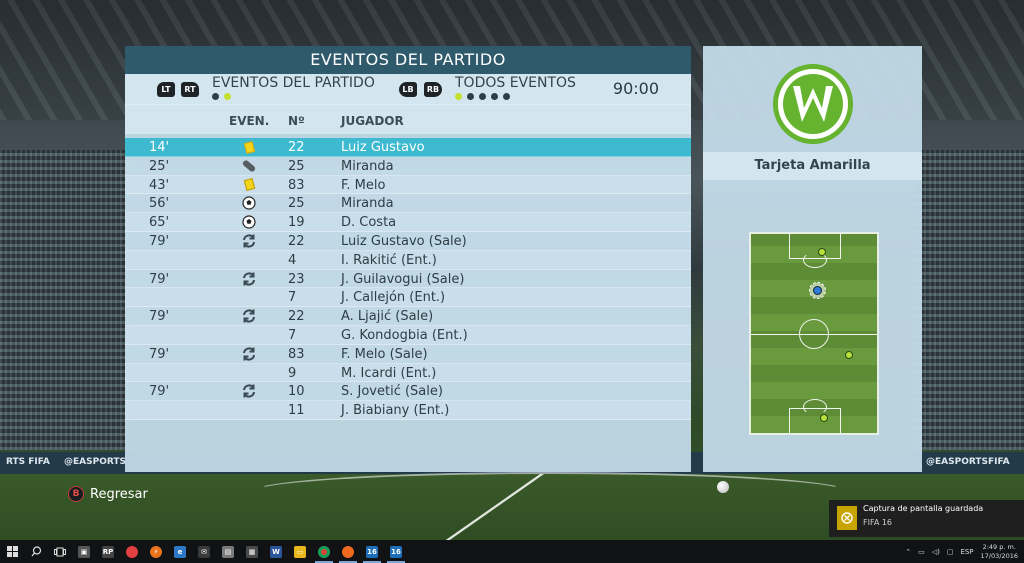 This screenshot has height=563, width=1024. Describe the element at coordinates (999, 552) in the screenshot. I see `taskbar-clock: 2:49 p. m. 17/03/2016` at that location.